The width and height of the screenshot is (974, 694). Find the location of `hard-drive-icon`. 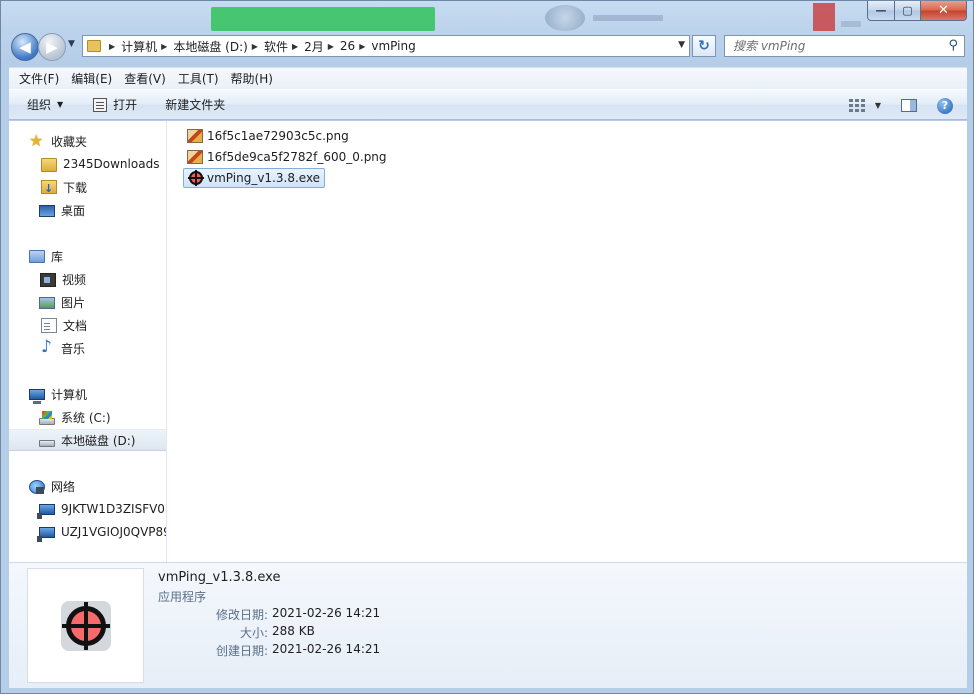

hard-drive-icon is located at coordinates (47, 443).